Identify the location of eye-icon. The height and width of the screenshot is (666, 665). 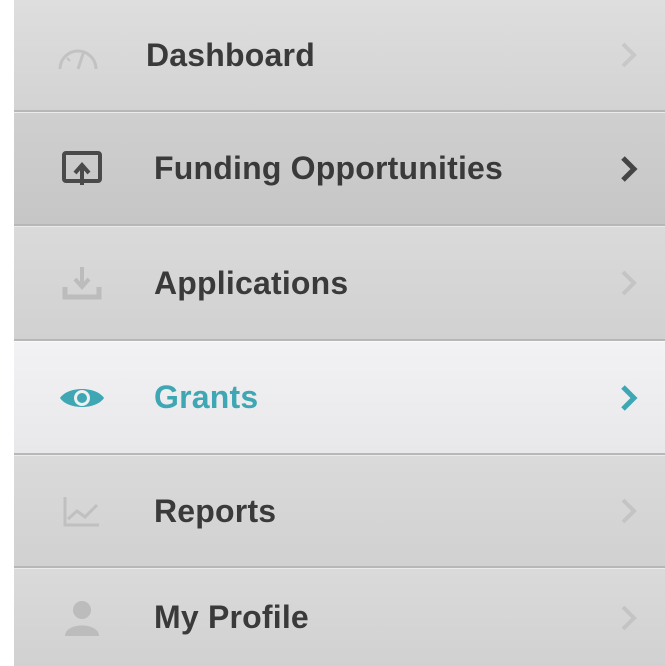
(82, 398).